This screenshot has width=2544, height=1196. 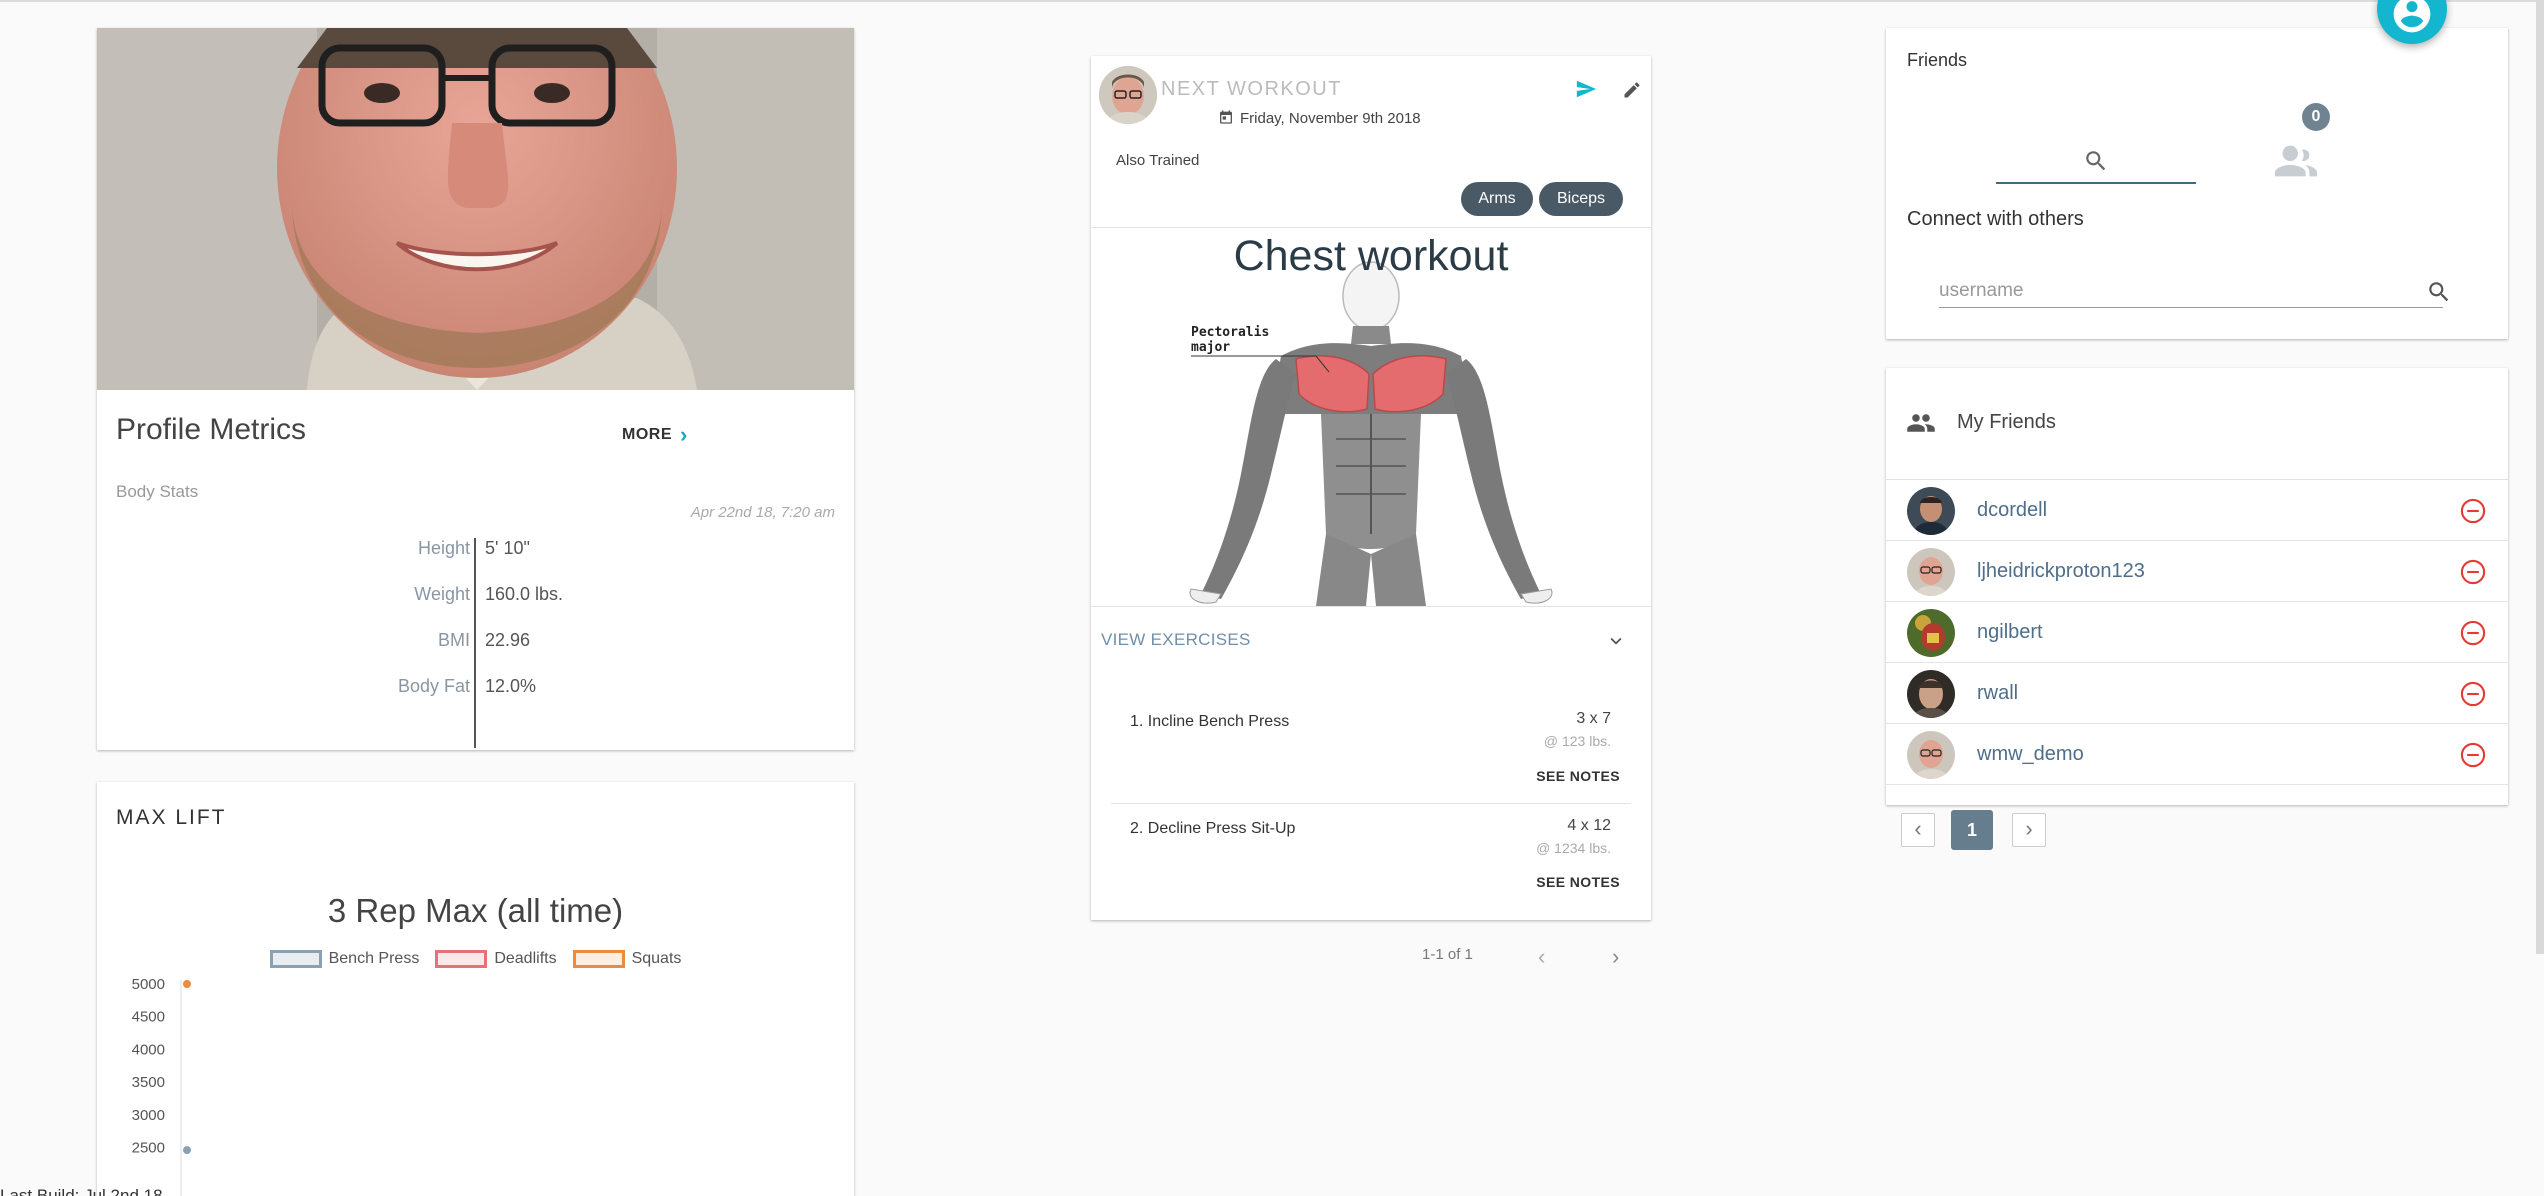 I want to click on more-button: MORE ›, so click(x=655, y=434).